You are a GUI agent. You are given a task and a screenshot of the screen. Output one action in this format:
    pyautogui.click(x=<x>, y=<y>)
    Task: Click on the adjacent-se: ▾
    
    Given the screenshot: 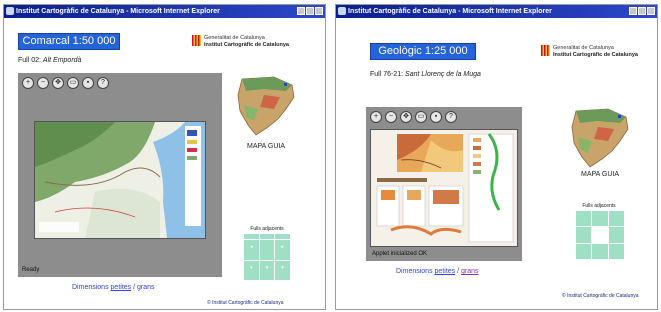 What is the action you would take?
    pyautogui.click(x=282, y=270)
    